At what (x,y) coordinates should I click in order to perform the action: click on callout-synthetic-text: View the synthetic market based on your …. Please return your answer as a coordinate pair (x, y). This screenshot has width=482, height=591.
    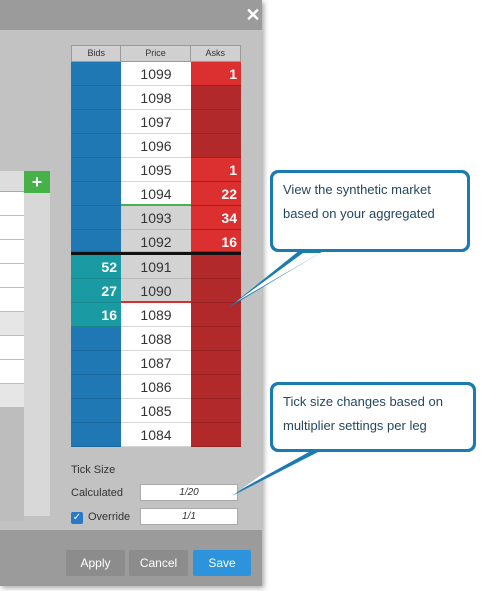
    Looking at the image, I should click on (370, 211).